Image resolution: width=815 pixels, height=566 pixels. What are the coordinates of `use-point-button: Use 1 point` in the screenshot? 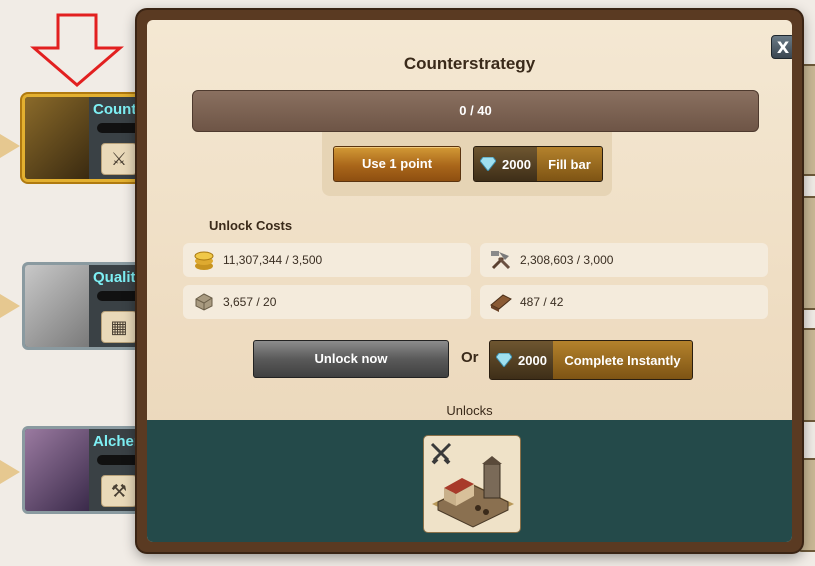 It's located at (397, 164).